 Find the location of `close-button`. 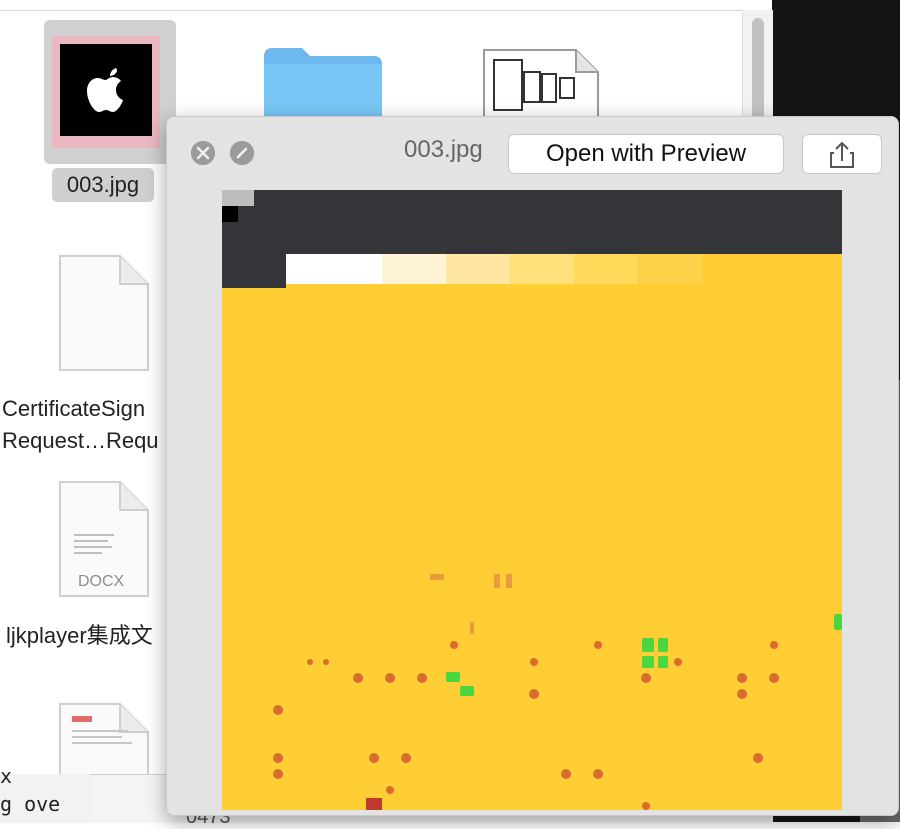

close-button is located at coordinates (203, 153).